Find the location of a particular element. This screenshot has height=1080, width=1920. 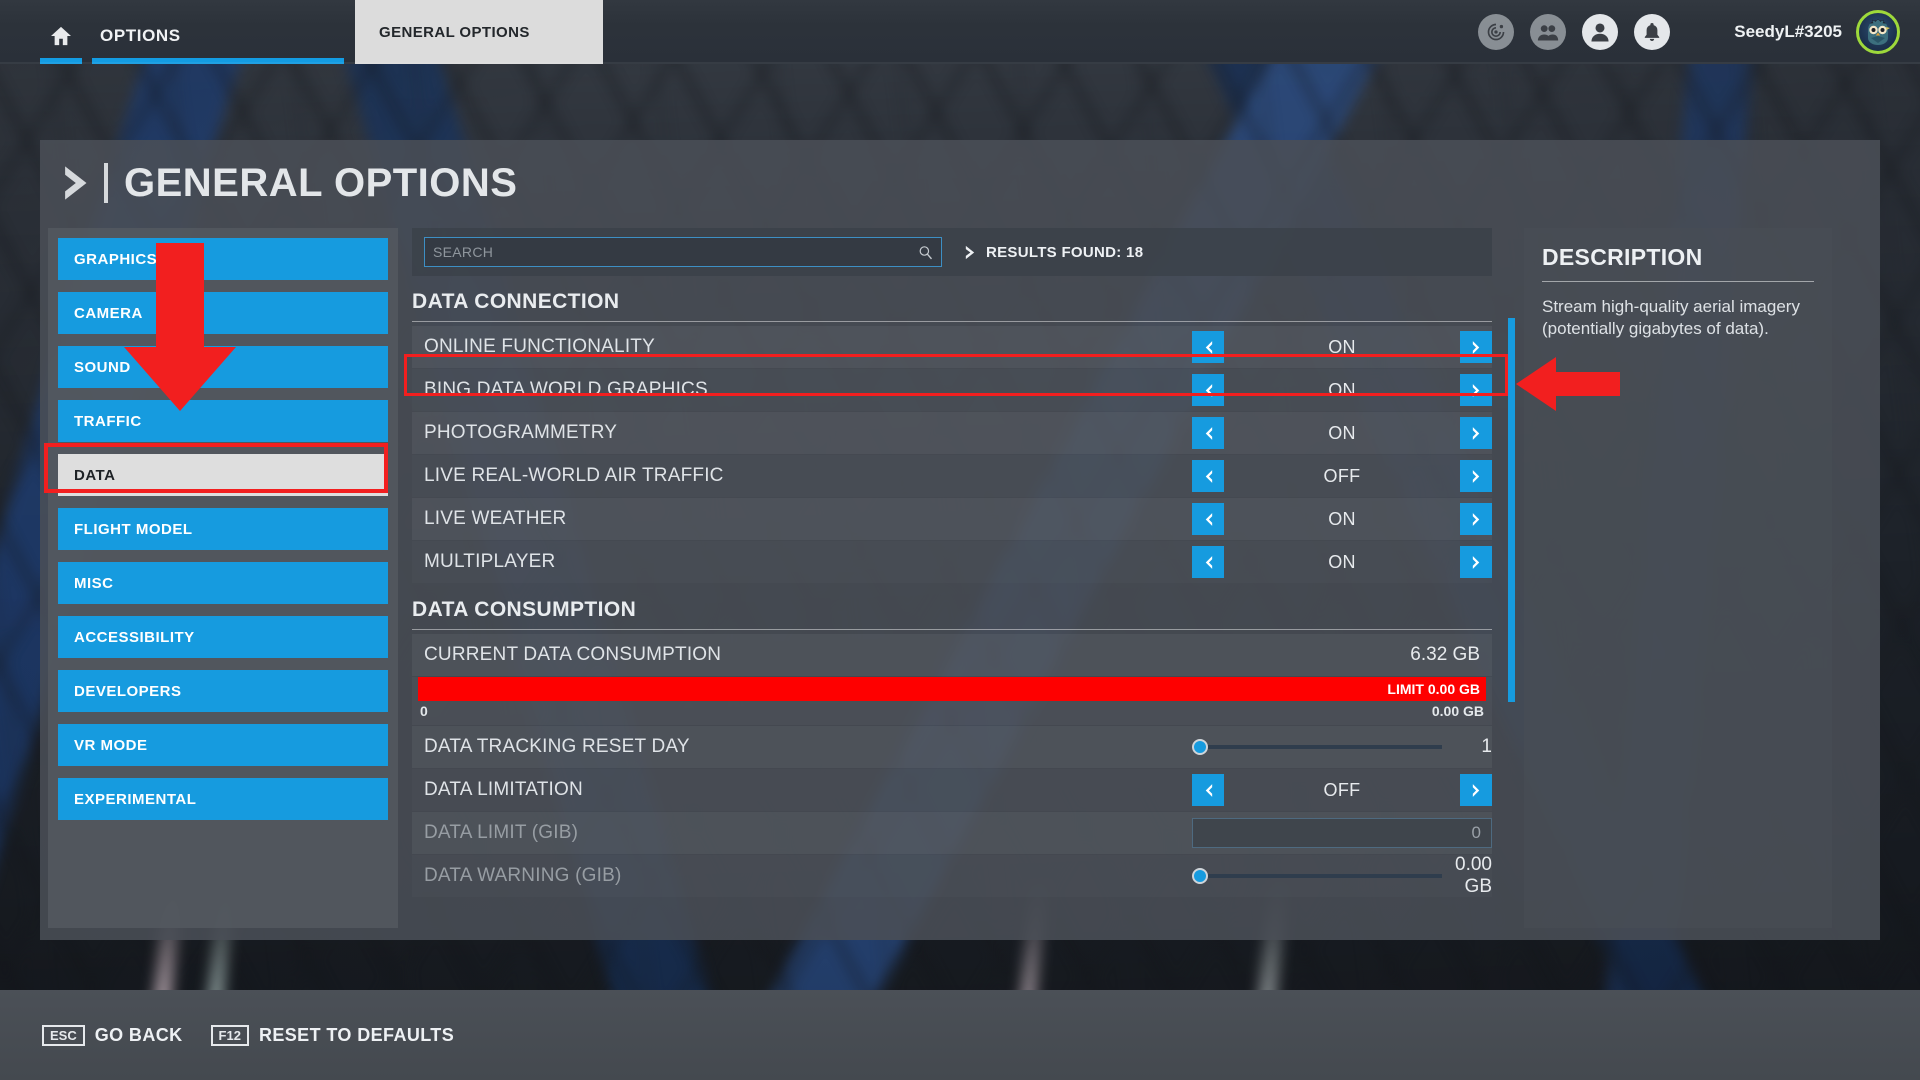

sidebar-item-label: DATA is located at coordinates (95, 475).